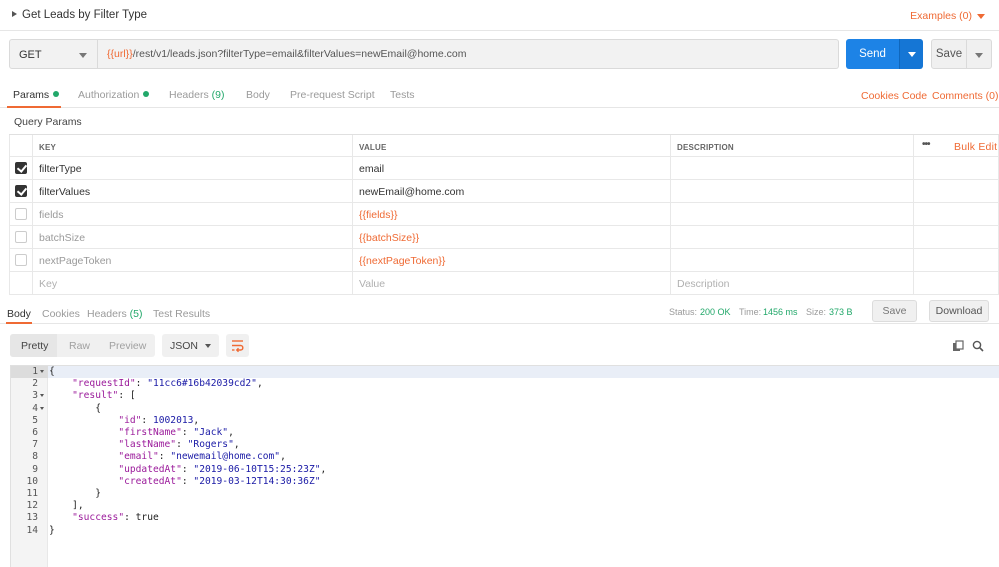  What do you see at coordinates (190, 345) in the screenshot?
I see `language-select: JSON` at bounding box center [190, 345].